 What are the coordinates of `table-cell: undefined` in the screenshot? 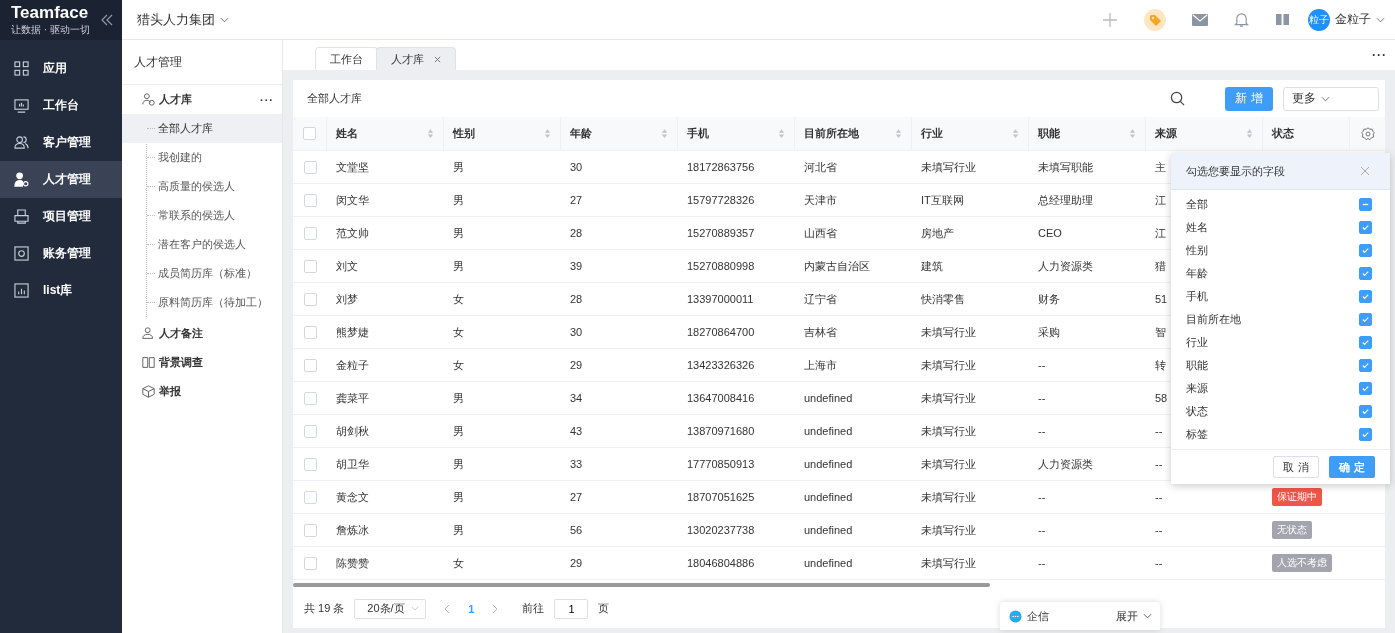 It's located at (828, 563).